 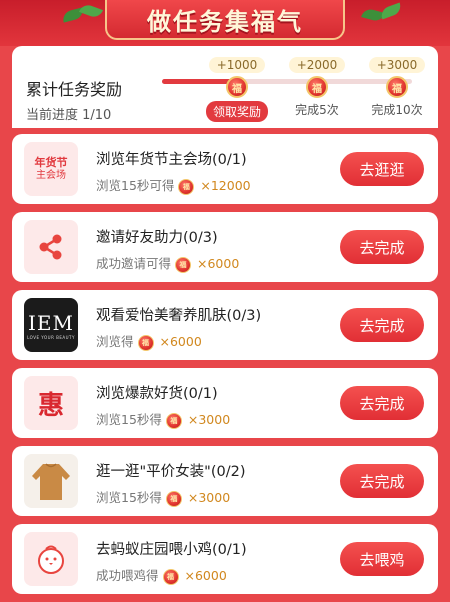 What do you see at coordinates (317, 110) in the screenshot?
I see `milestone-label: 完成5次` at bounding box center [317, 110].